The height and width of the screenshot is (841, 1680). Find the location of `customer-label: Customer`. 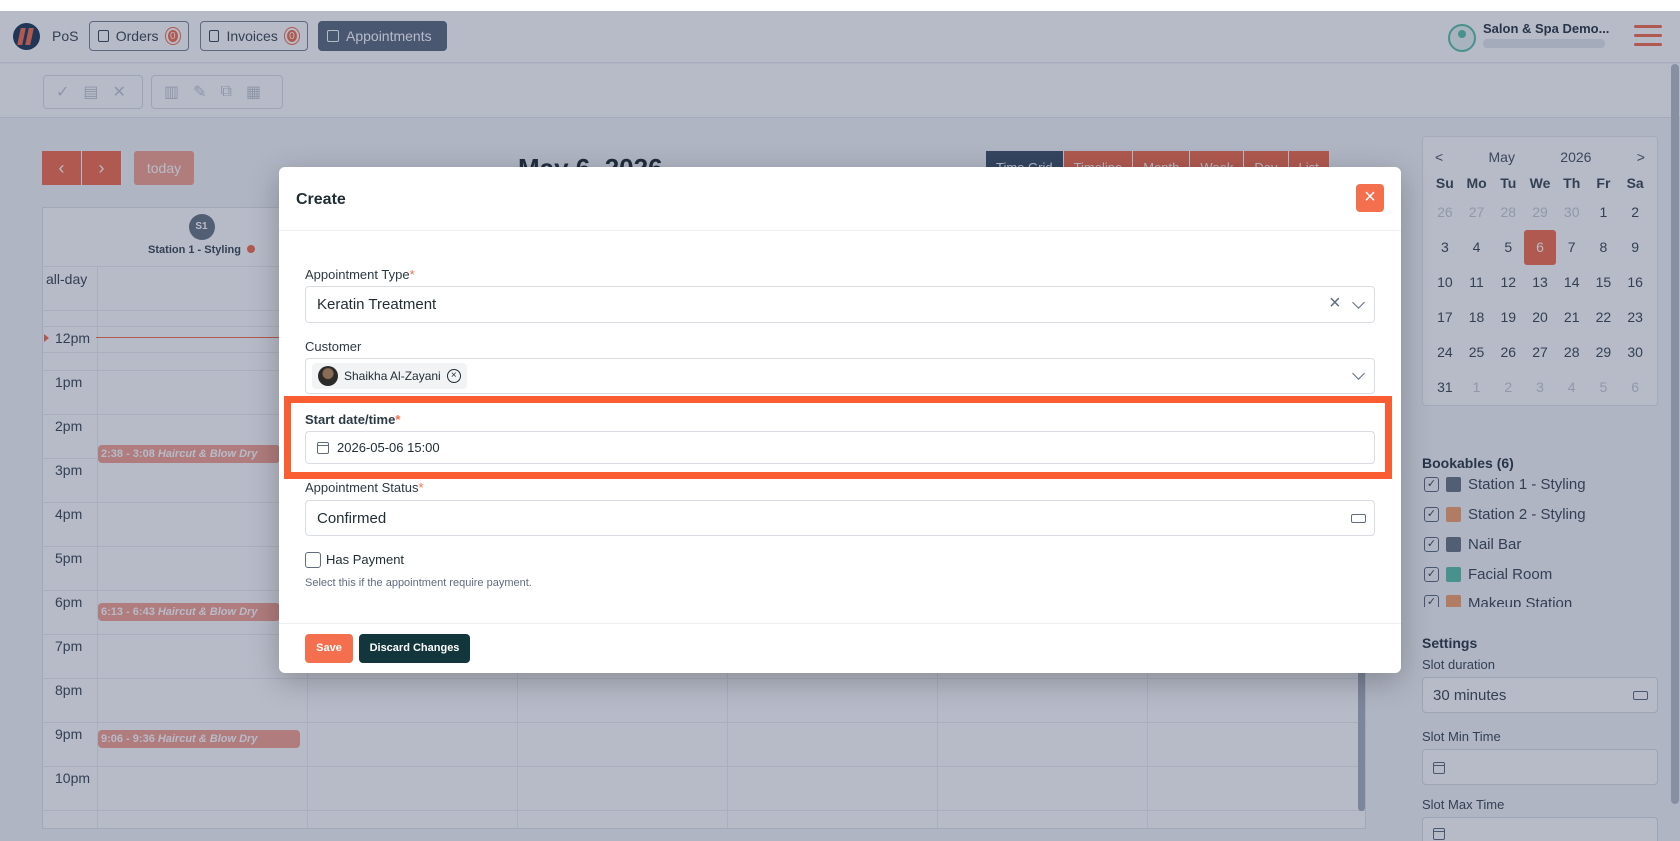

customer-label: Customer is located at coordinates (333, 346).